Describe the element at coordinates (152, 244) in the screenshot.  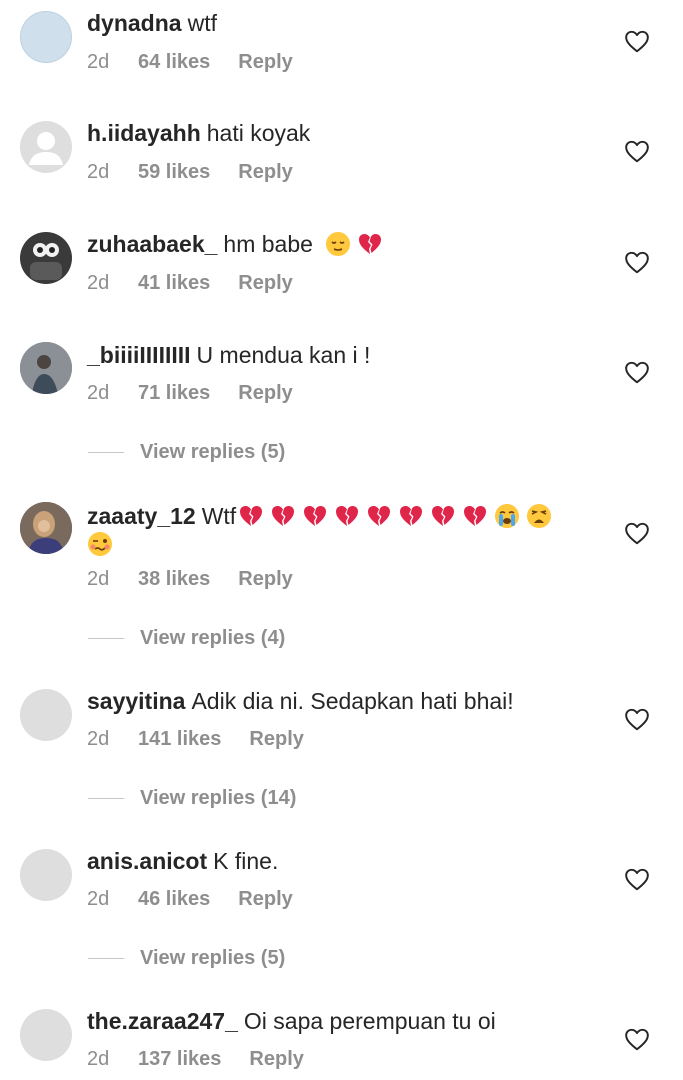
I see `username: zuhaabaek_` at that location.